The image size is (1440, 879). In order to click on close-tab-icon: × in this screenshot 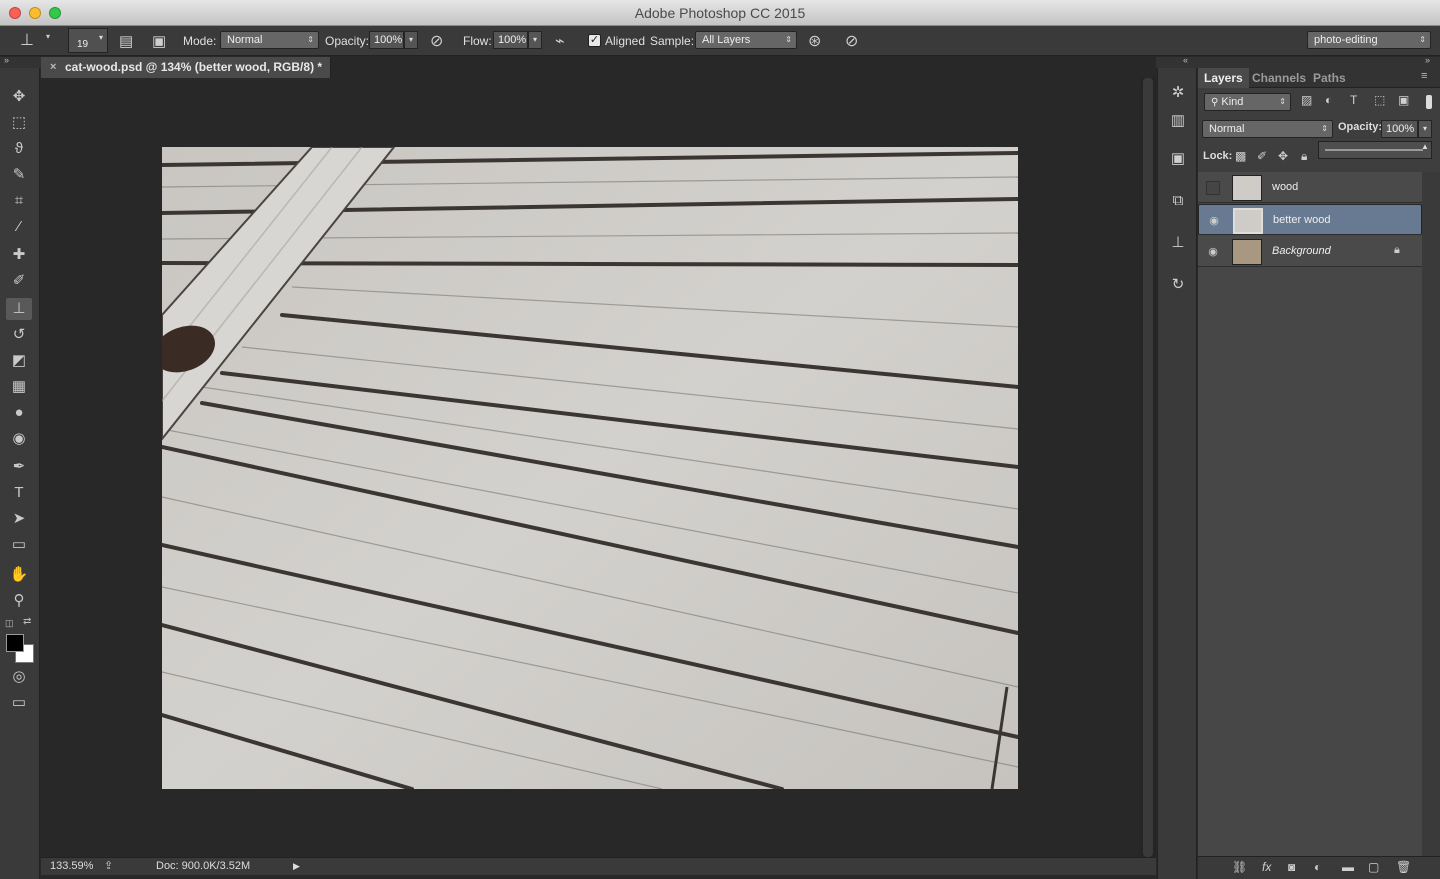, I will do `click(53, 67)`.